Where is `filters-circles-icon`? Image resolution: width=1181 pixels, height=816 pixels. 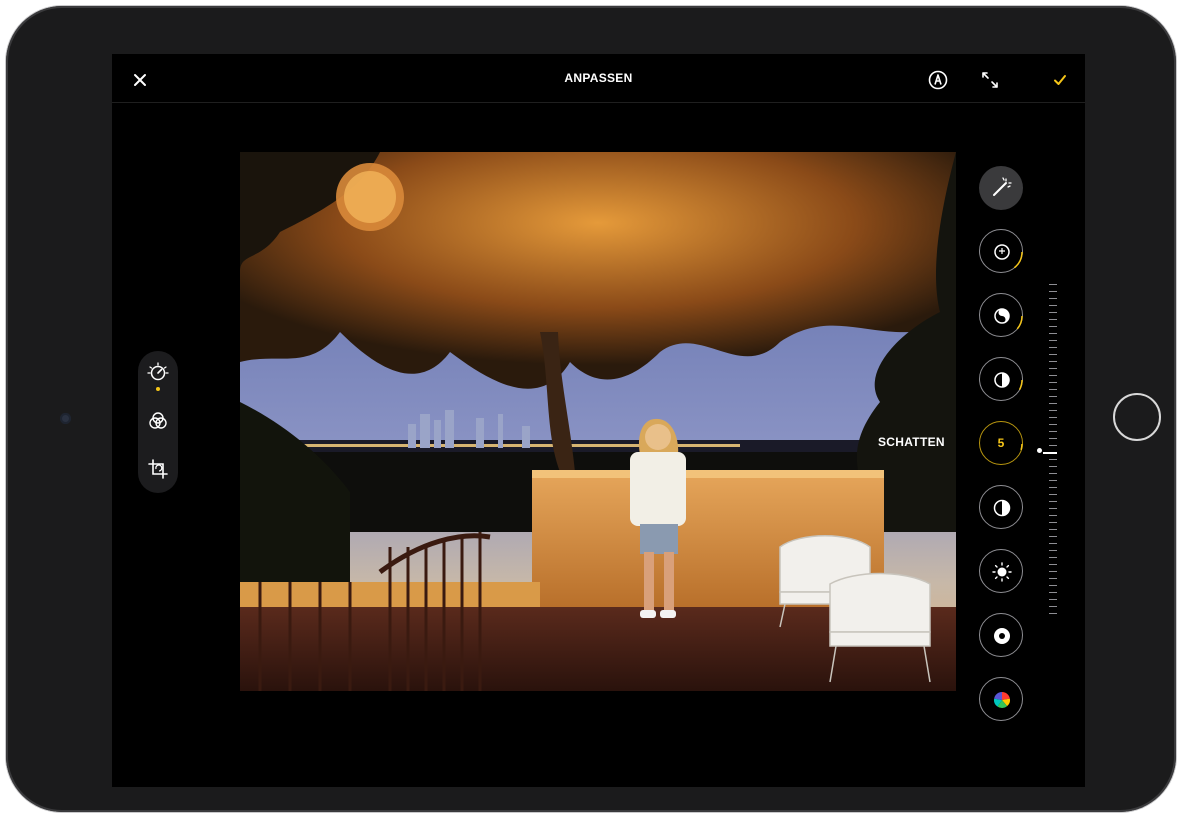
filters-circles-icon is located at coordinates (158, 420).